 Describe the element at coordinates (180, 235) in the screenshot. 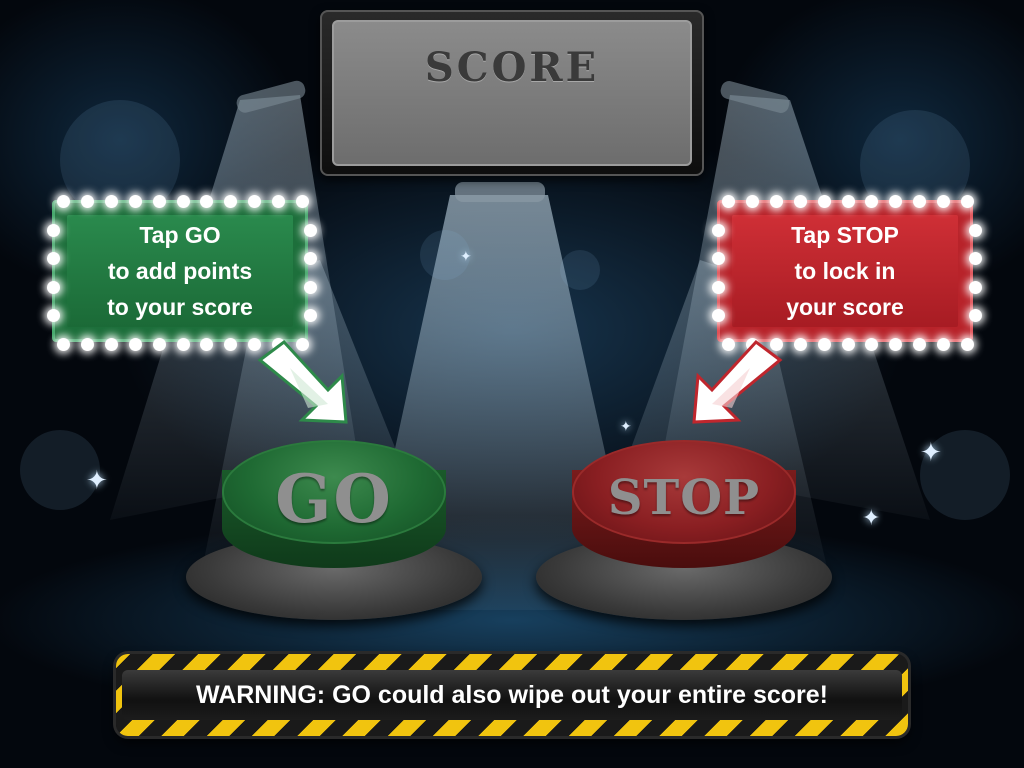

I see `go-instruction-line: Tap GO` at that location.